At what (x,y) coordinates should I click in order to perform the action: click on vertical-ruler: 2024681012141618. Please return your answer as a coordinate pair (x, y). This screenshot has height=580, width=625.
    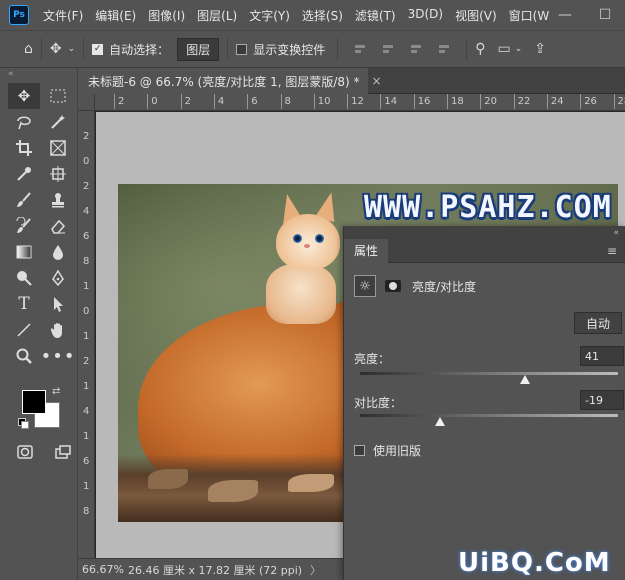
    Looking at the image, I should click on (86, 334).